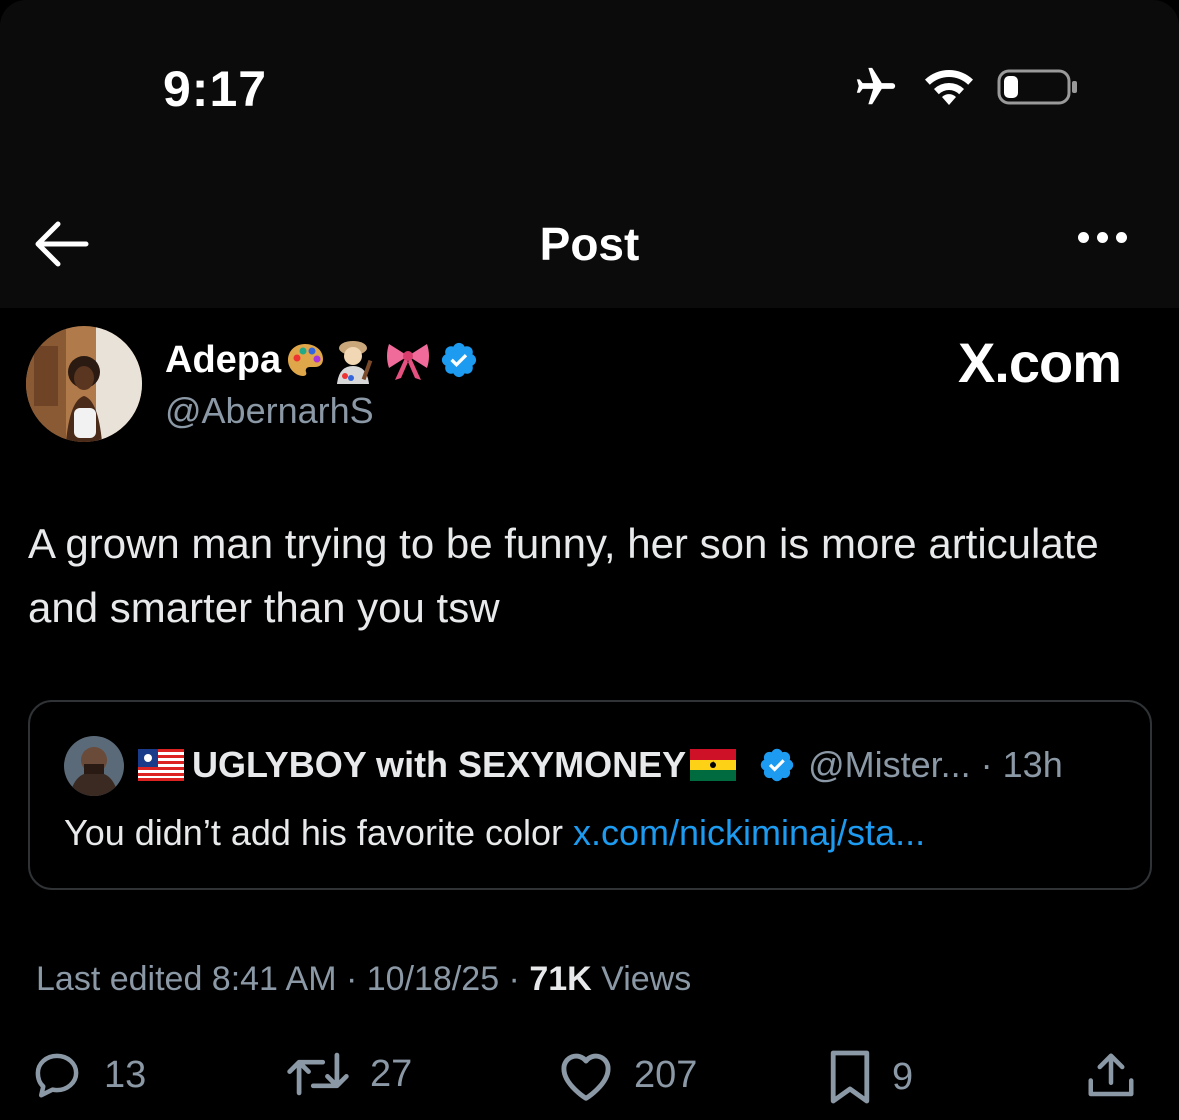 Image resolution: width=1179 pixels, height=1120 pixels. What do you see at coordinates (626, 1075) in the screenshot?
I see `like-button: 207` at bounding box center [626, 1075].